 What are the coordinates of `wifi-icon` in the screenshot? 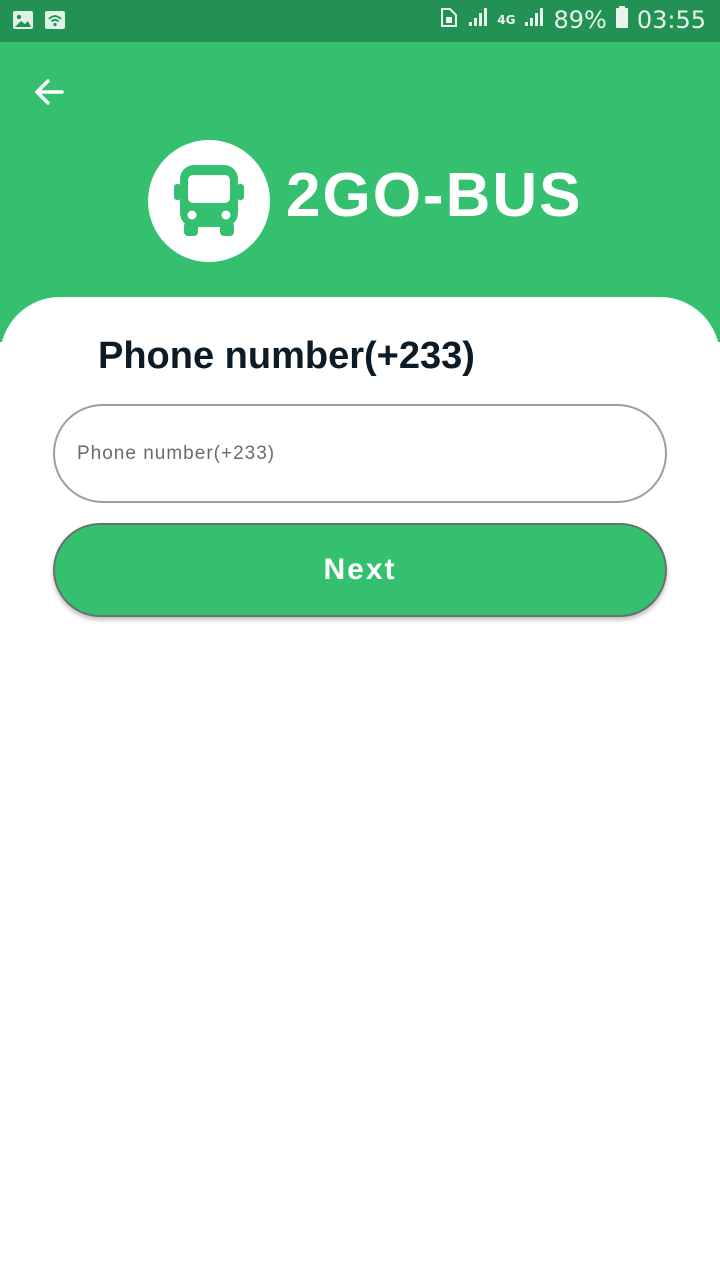 It's located at (55, 22).